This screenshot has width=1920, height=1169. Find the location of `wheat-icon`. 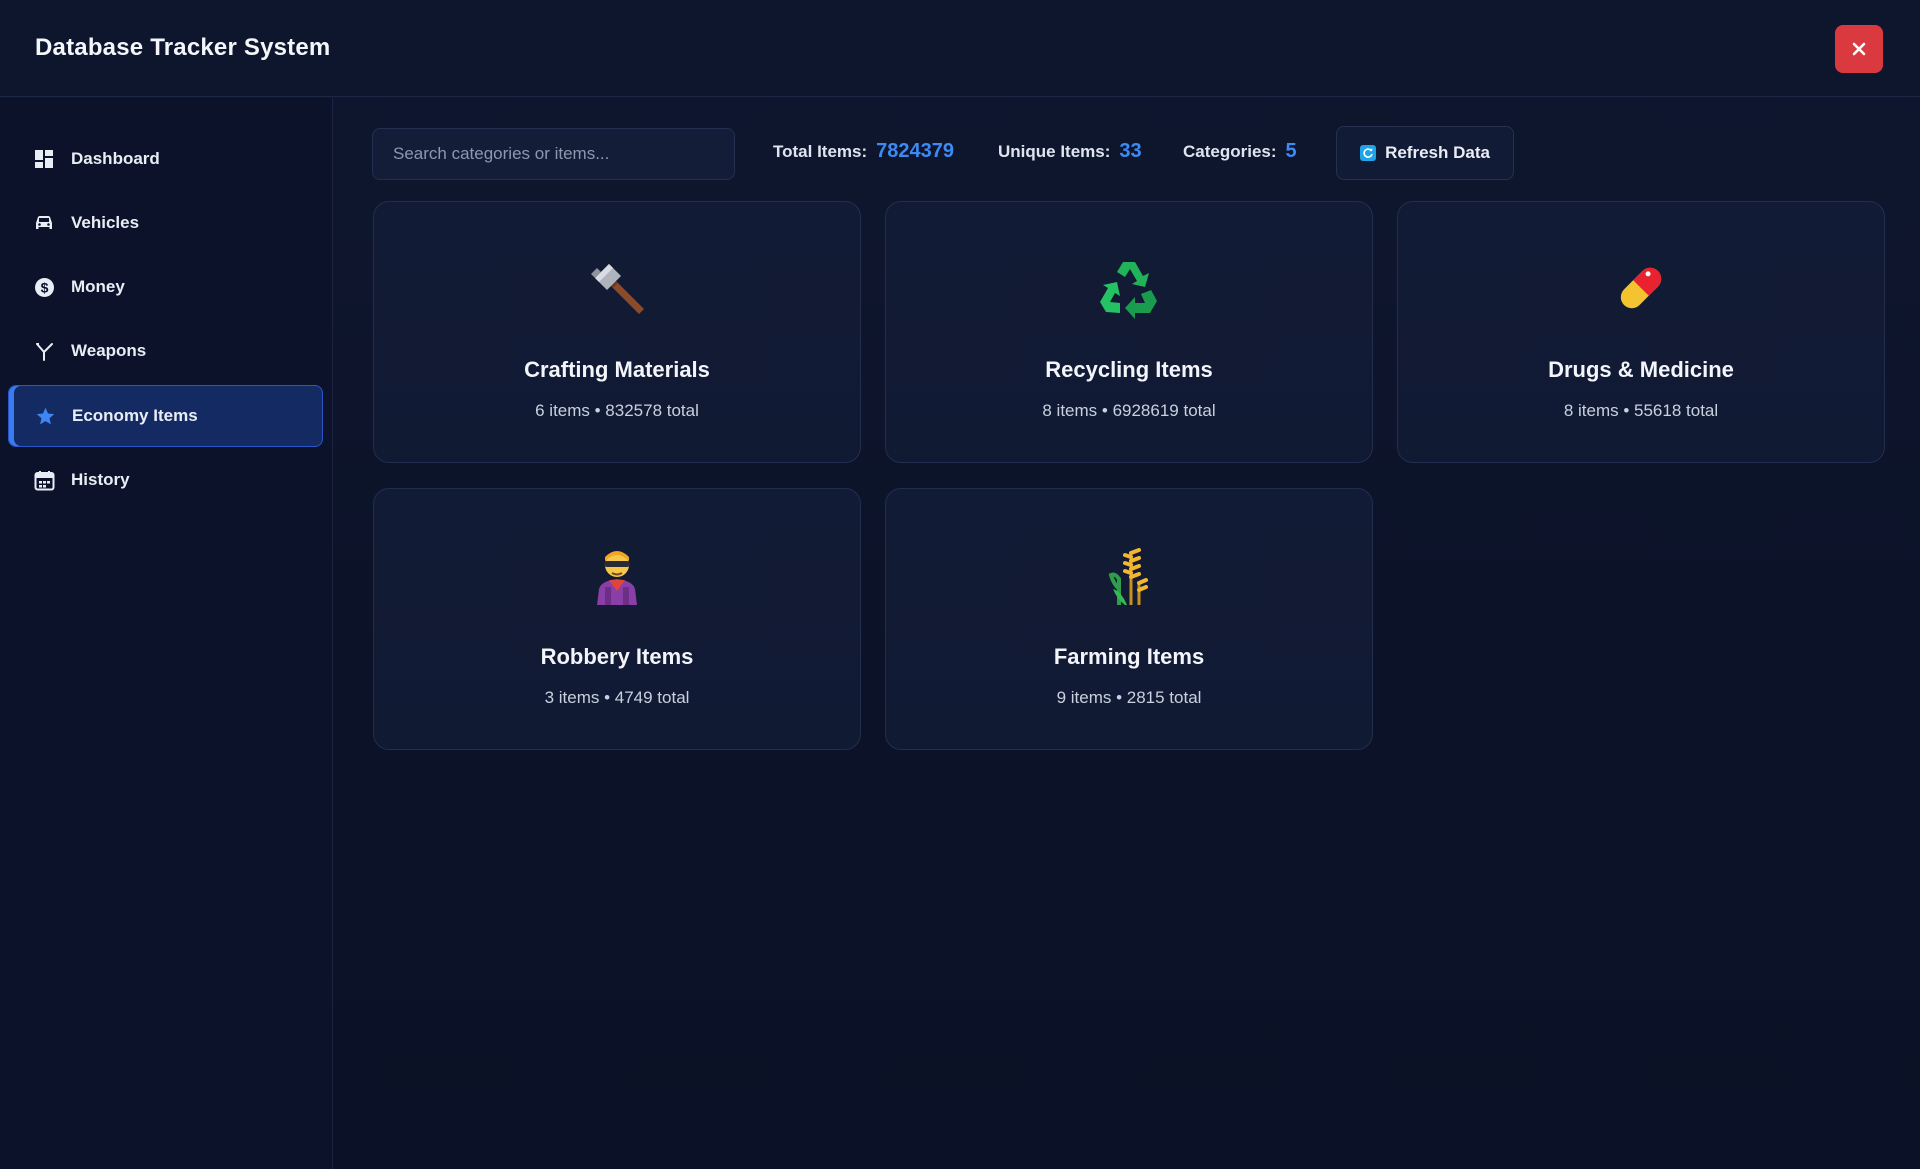

wheat-icon is located at coordinates (1129, 575).